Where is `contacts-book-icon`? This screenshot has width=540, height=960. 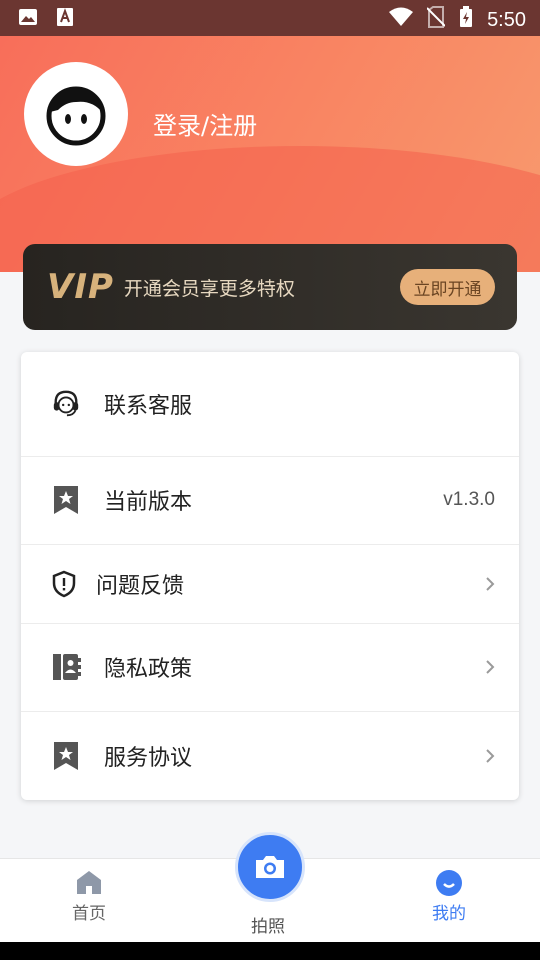
contacts-book-icon is located at coordinates (66, 667).